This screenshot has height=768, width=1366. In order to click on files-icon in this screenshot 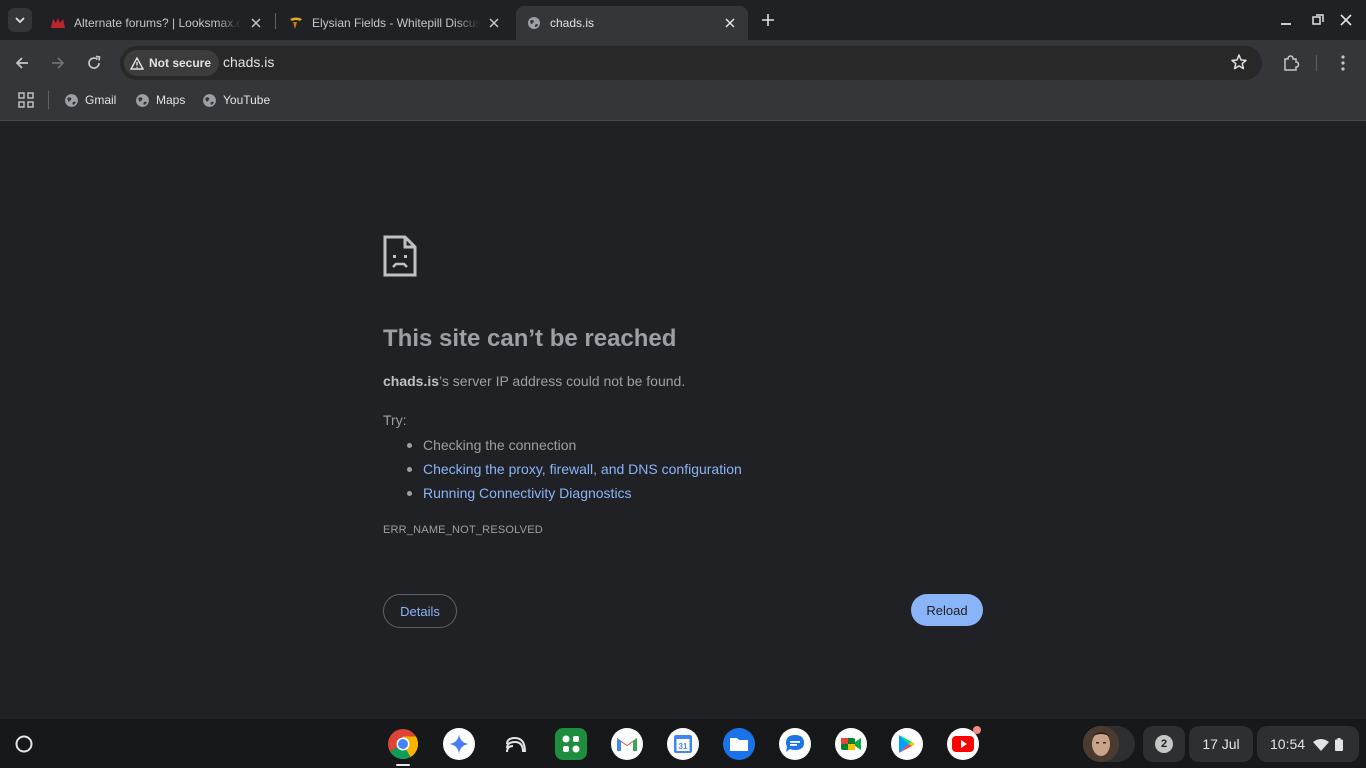, I will do `click(739, 744)`.